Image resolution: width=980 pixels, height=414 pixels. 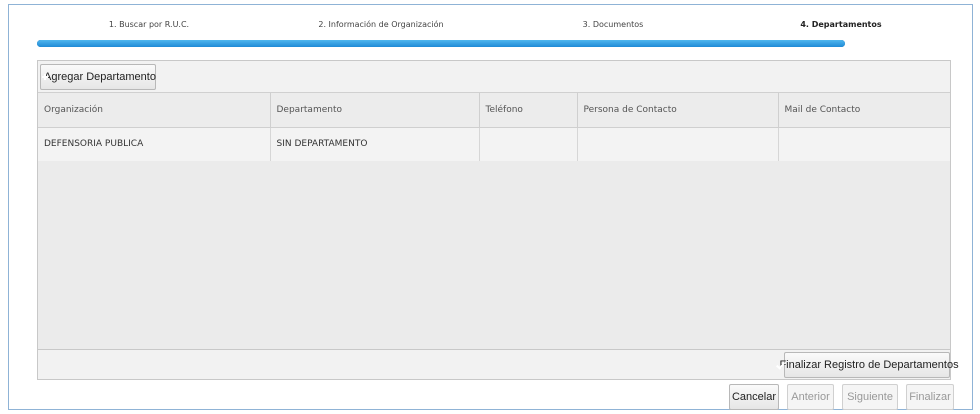 I want to click on next-button: Siguiente, so click(x=870, y=397).